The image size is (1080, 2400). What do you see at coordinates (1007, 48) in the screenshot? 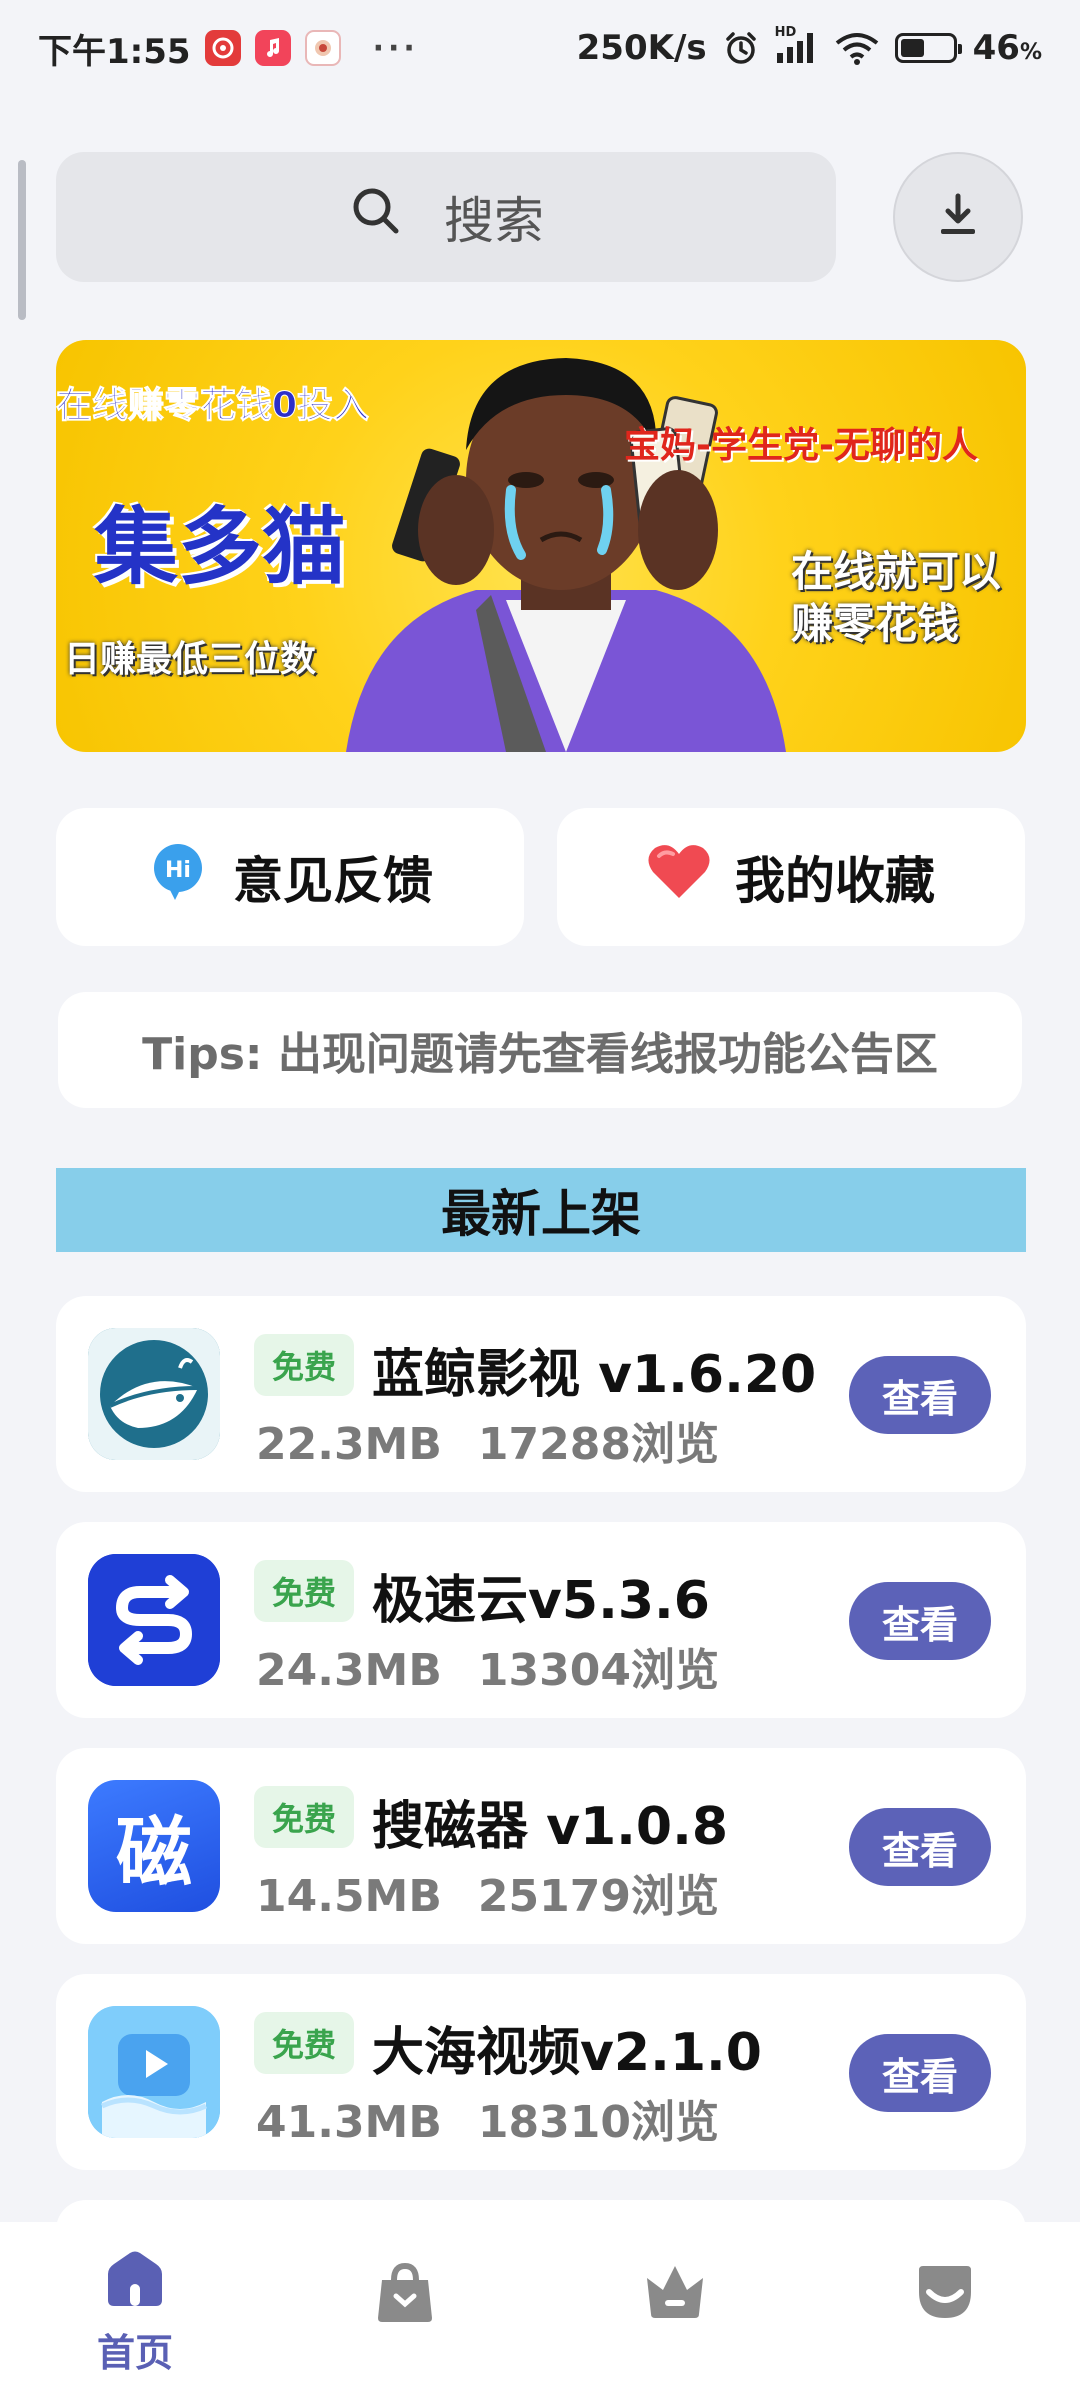
I see `battery-level: 46%` at bounding box center [1007, 48].